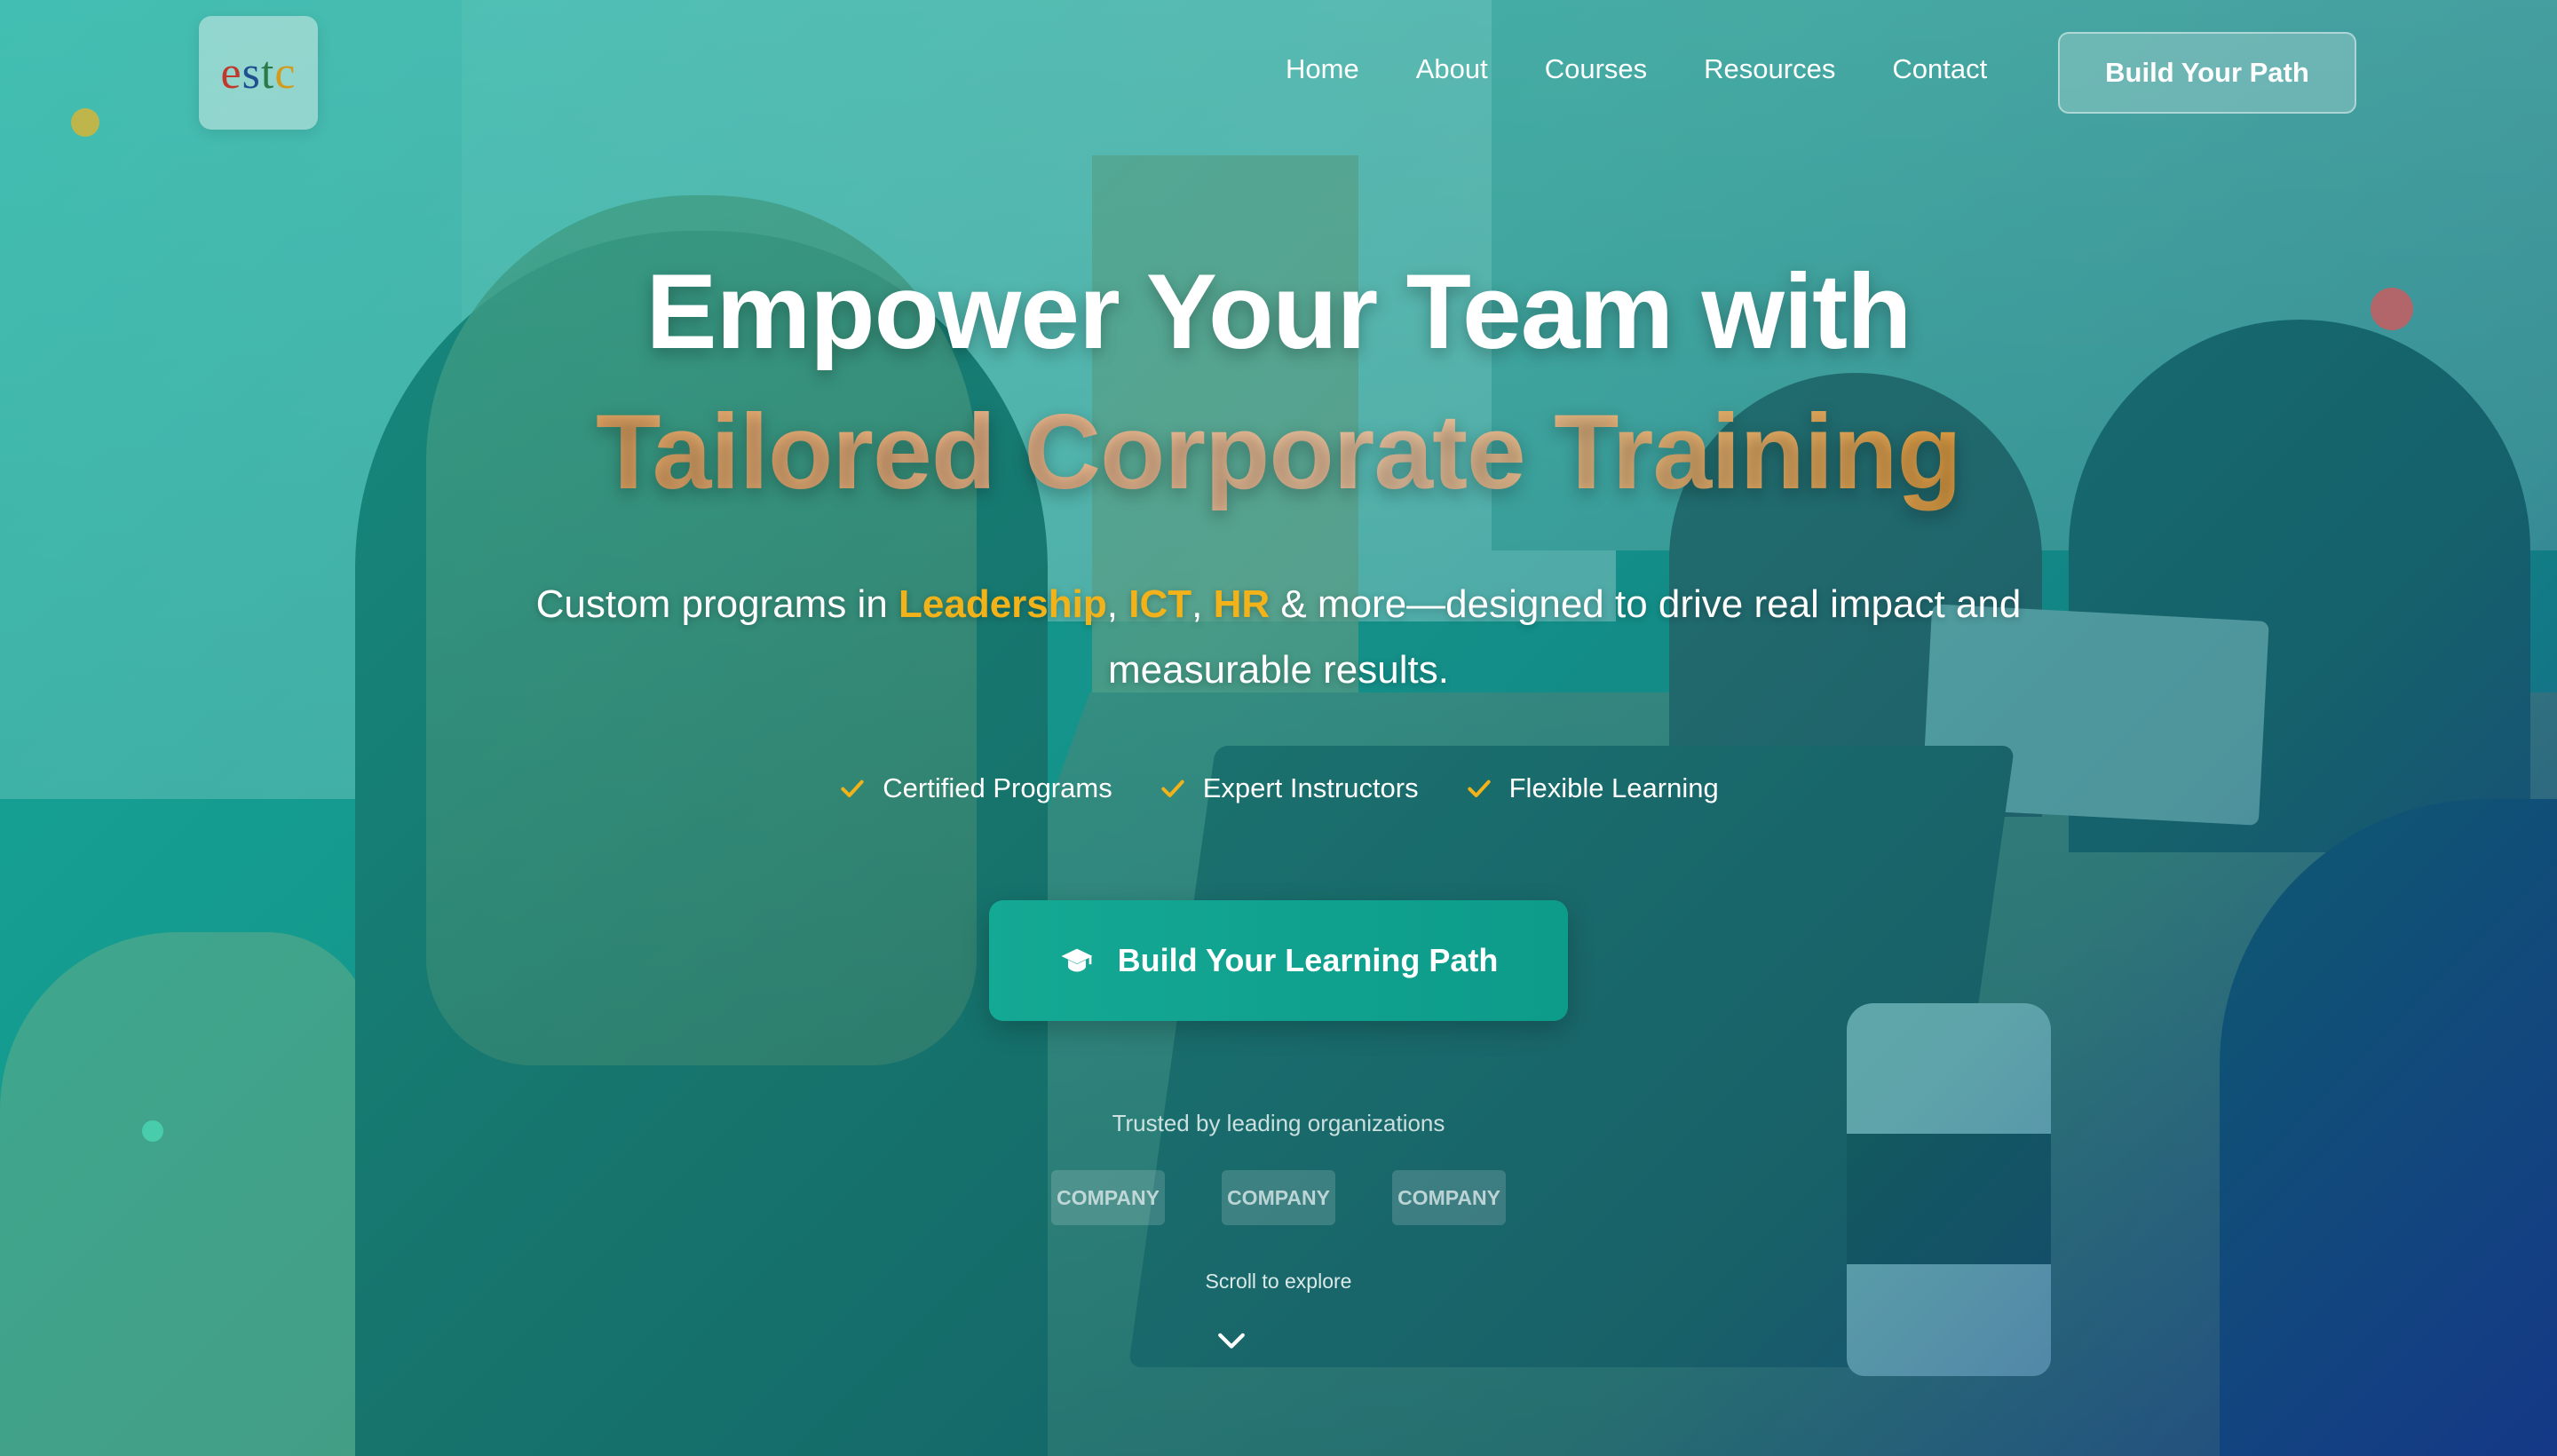  What do you see at coordinates (1310, 787) in the screenshot?
I see `feature-label: Expert Instructors` at bounding box center [1310, 787].